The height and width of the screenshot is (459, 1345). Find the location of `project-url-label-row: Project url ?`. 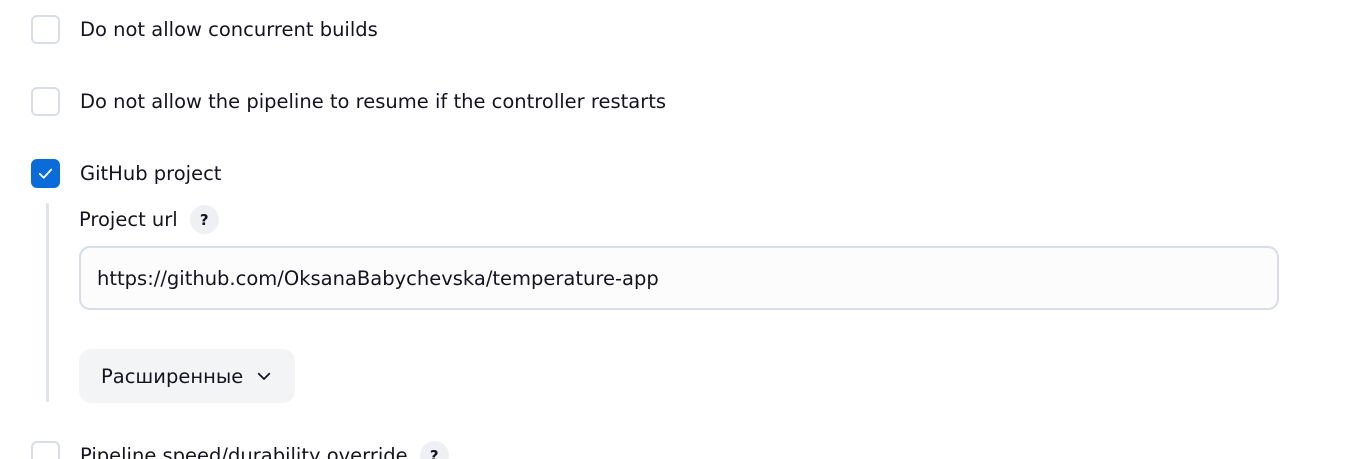

project-url-label-row: Project url ? is located at coordinates (149, 219).